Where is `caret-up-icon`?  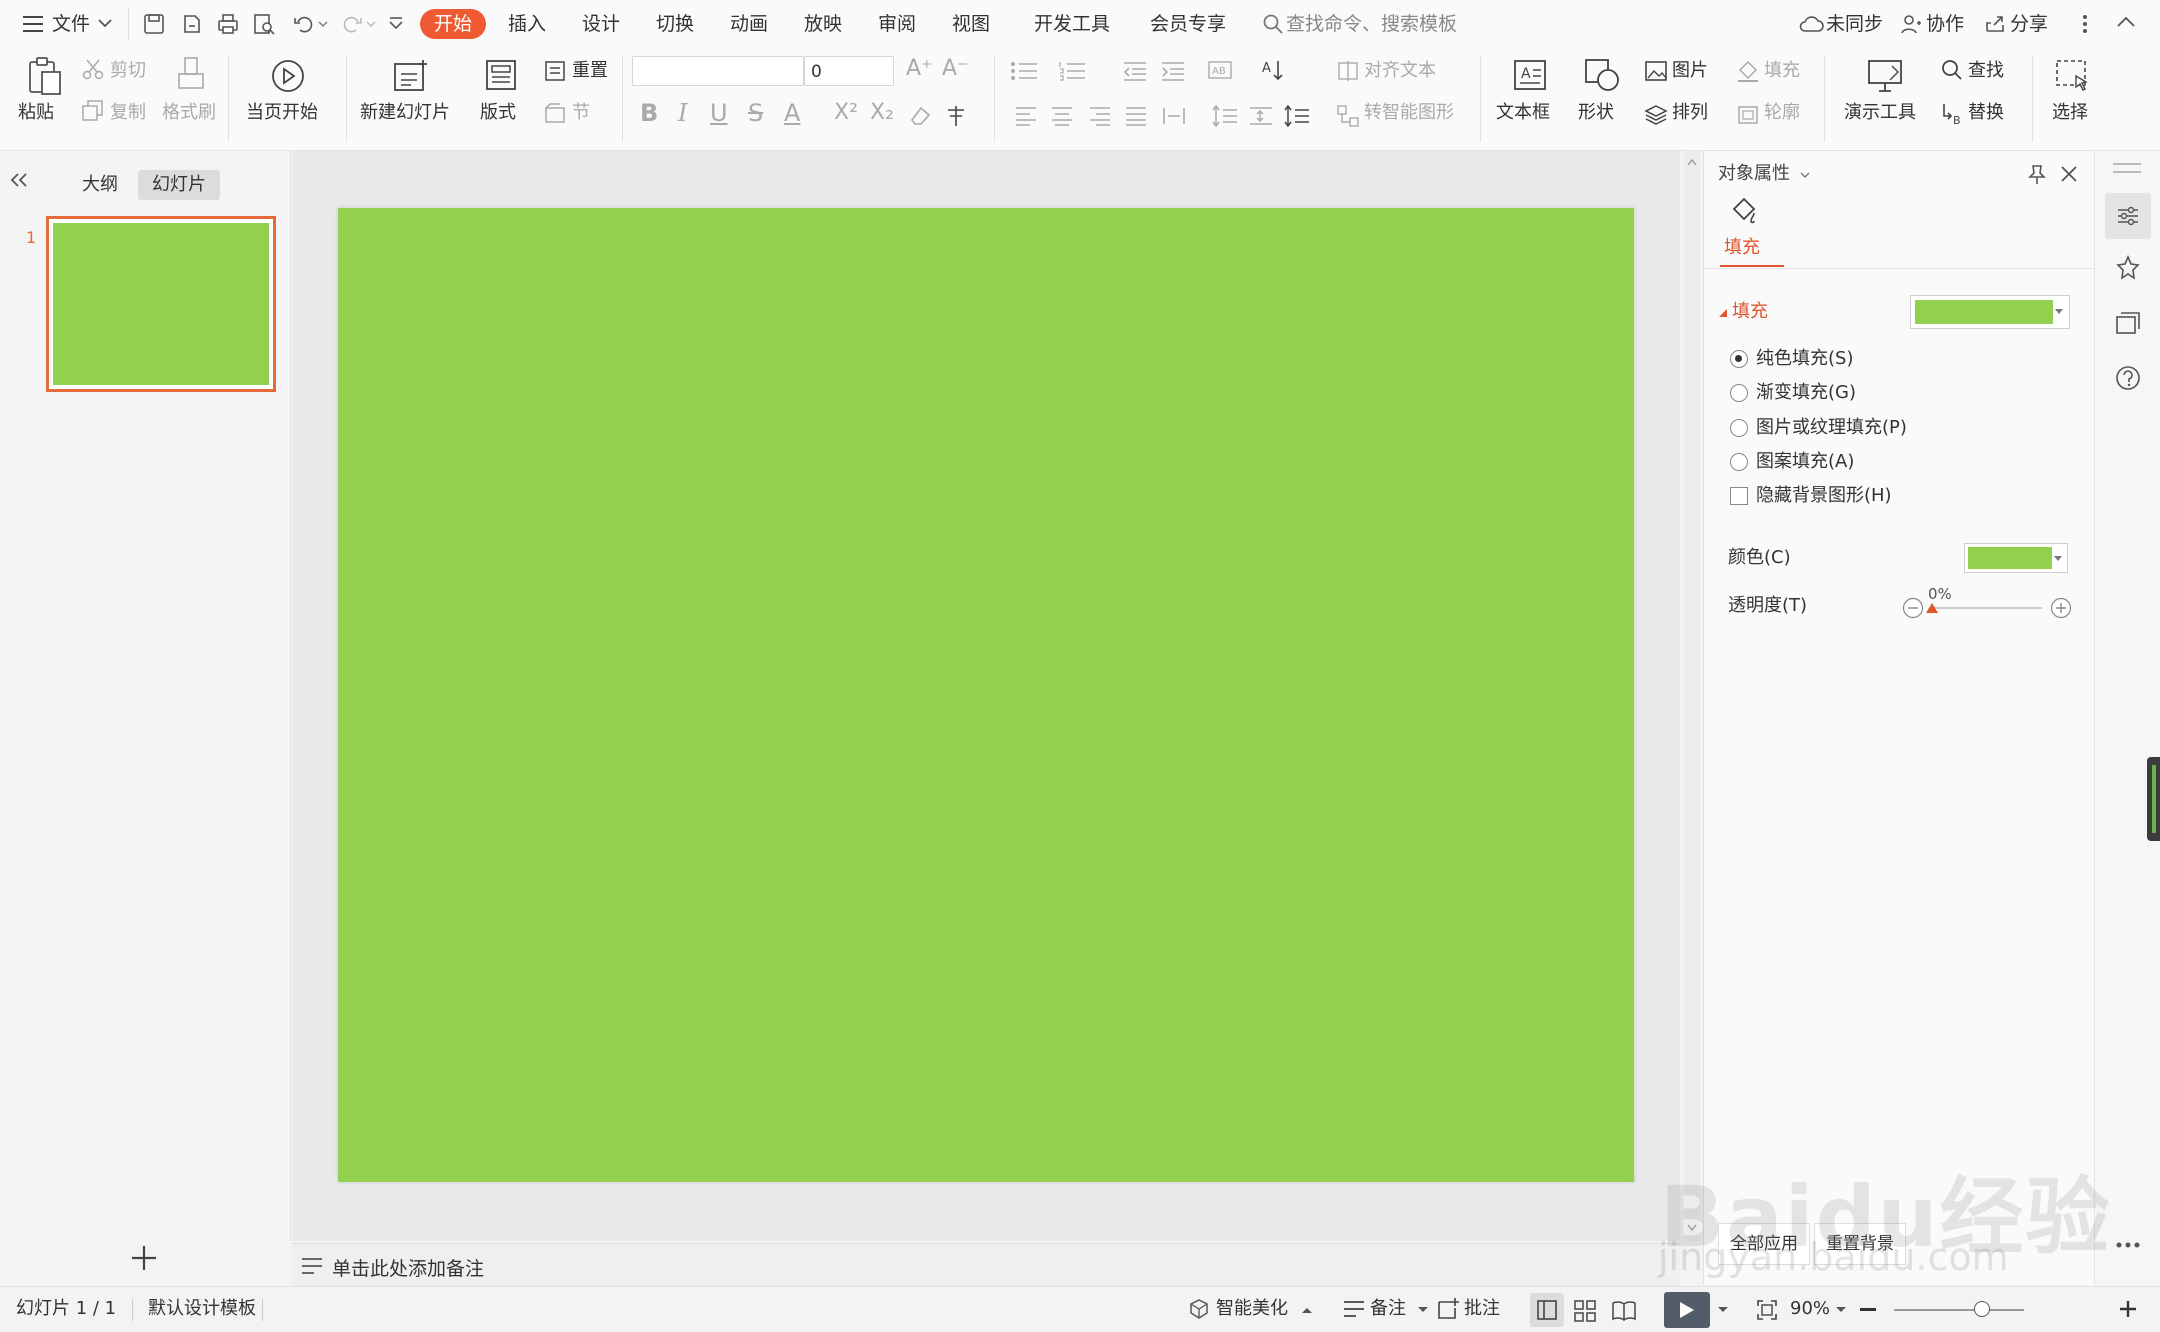 caret-up-icon is located at coordinates (1307, 1310).